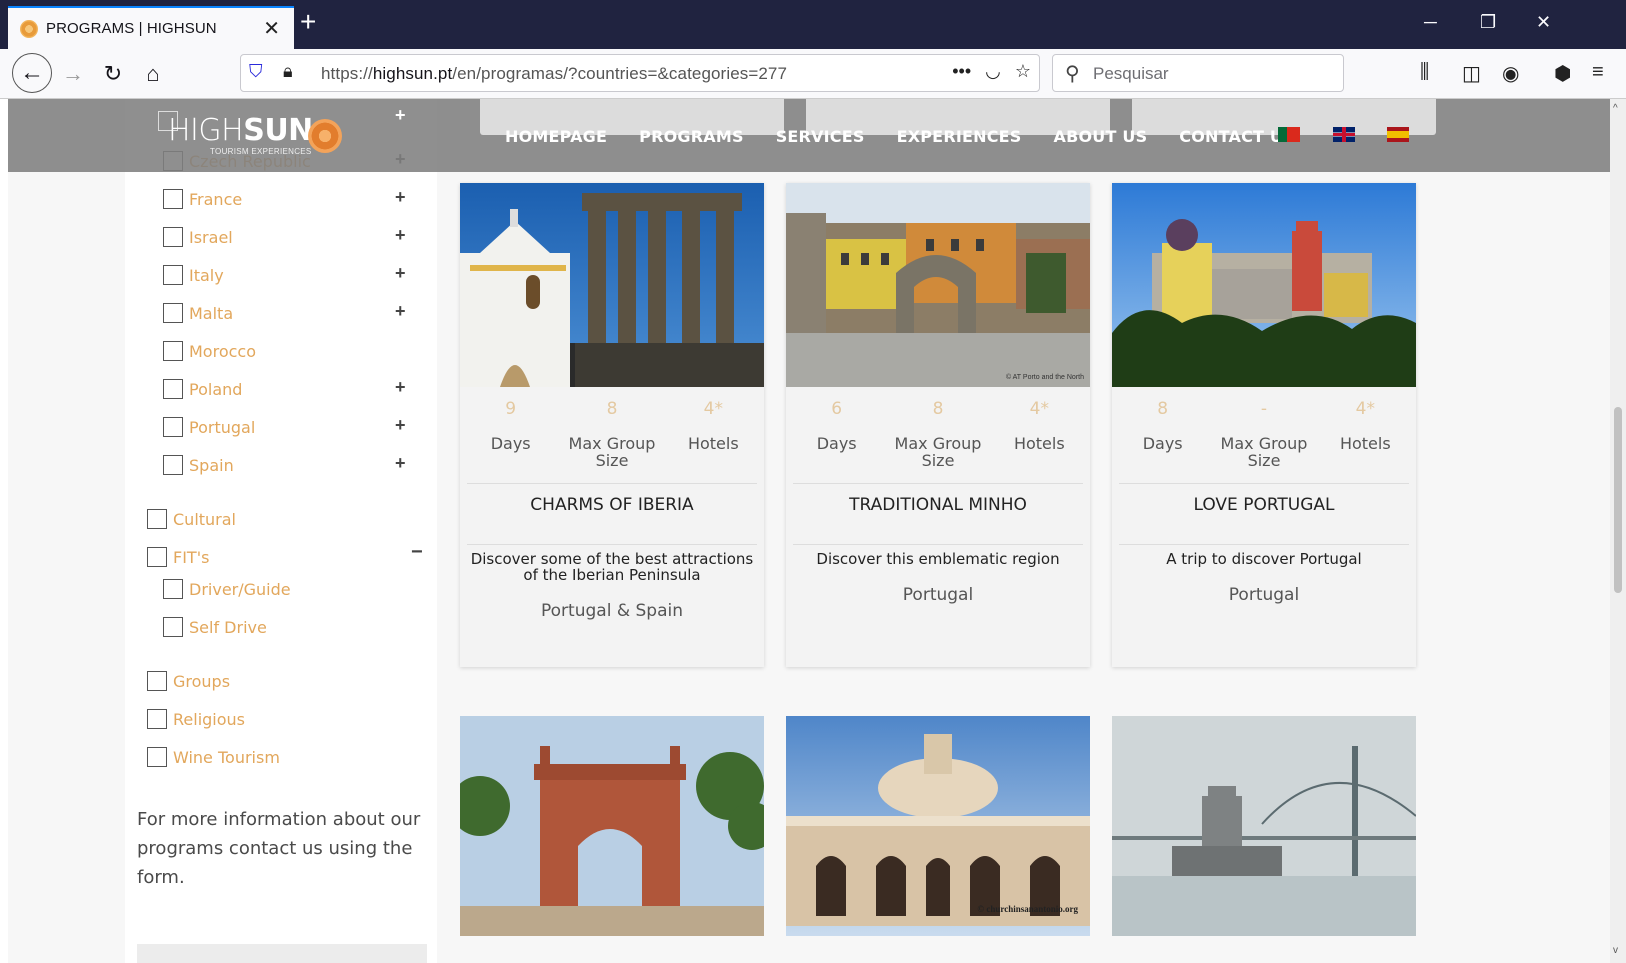 The width and height of the screenshot is (1626, 963). Describe the element at coordinates (209, 427) in the screenshot. I see `country-filter-portugal: Portugal` at that location.